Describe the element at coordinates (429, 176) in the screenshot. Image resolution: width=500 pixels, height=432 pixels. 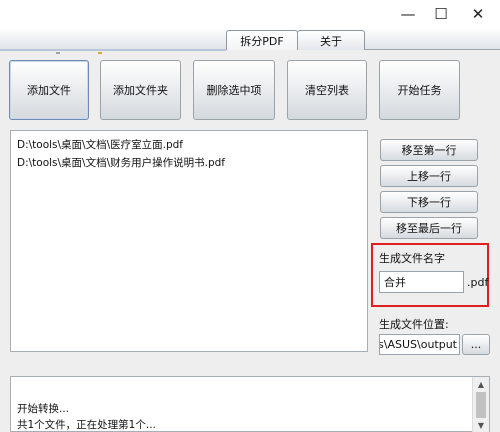
I see `move-up-button: 上移一行` at that location.